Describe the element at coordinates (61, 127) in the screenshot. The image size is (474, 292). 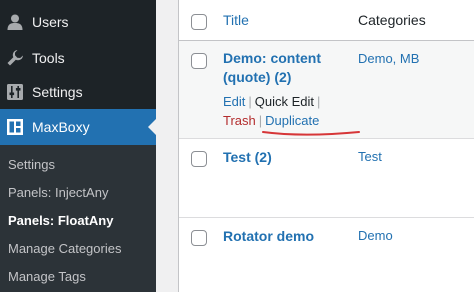
I see `menu-item-label: MaxBoxy` at that location.